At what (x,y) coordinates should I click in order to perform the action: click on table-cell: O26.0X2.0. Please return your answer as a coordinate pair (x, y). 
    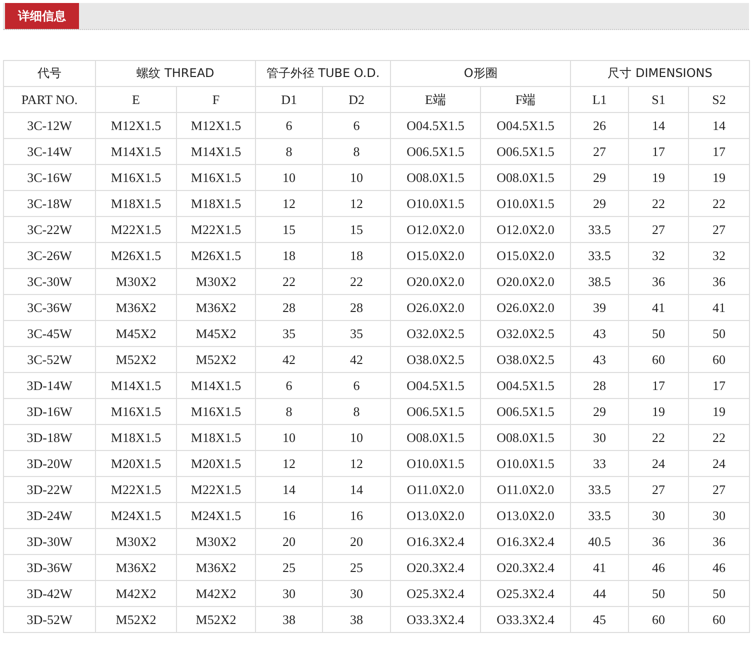
    Looking at the image, I should click on (525, 307).